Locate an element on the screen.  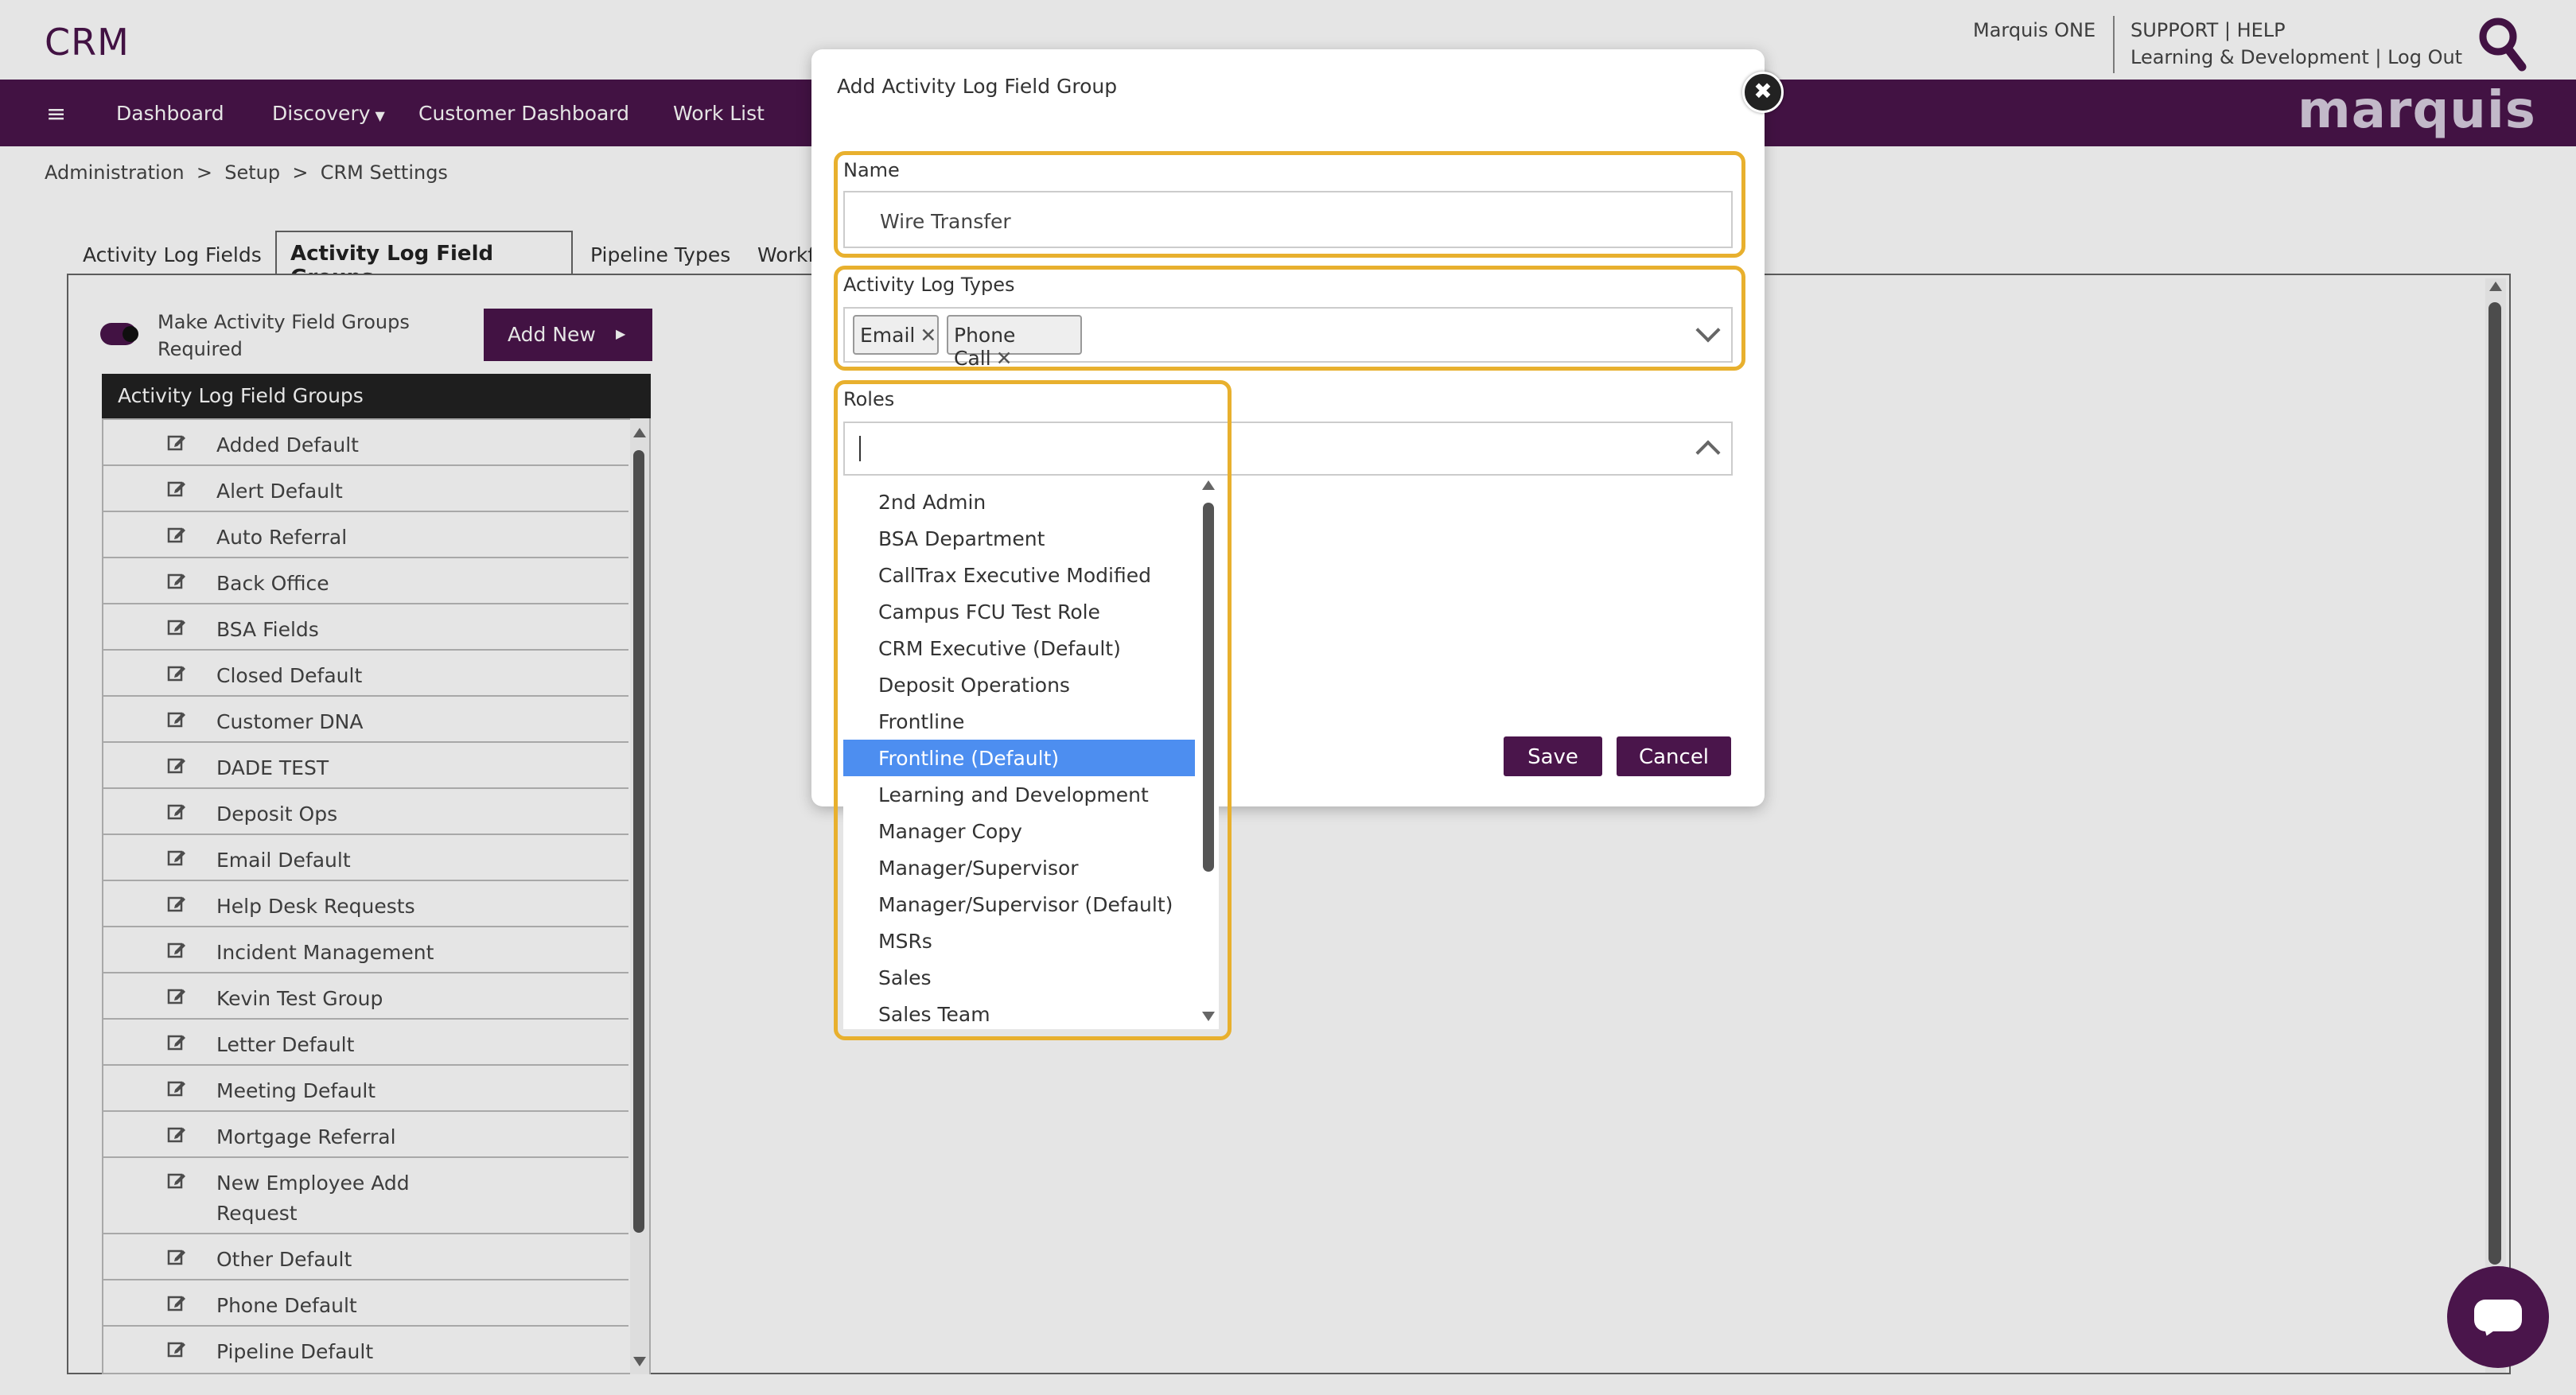
close-button: ✖ is located at coordinates (1763, 93).